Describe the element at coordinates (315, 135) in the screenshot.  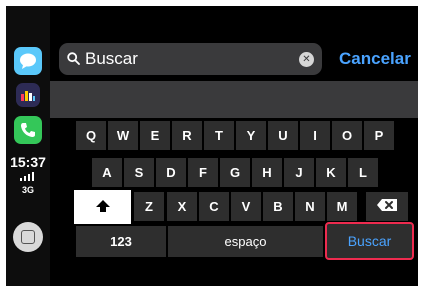
I see `key-i: I` at that location.